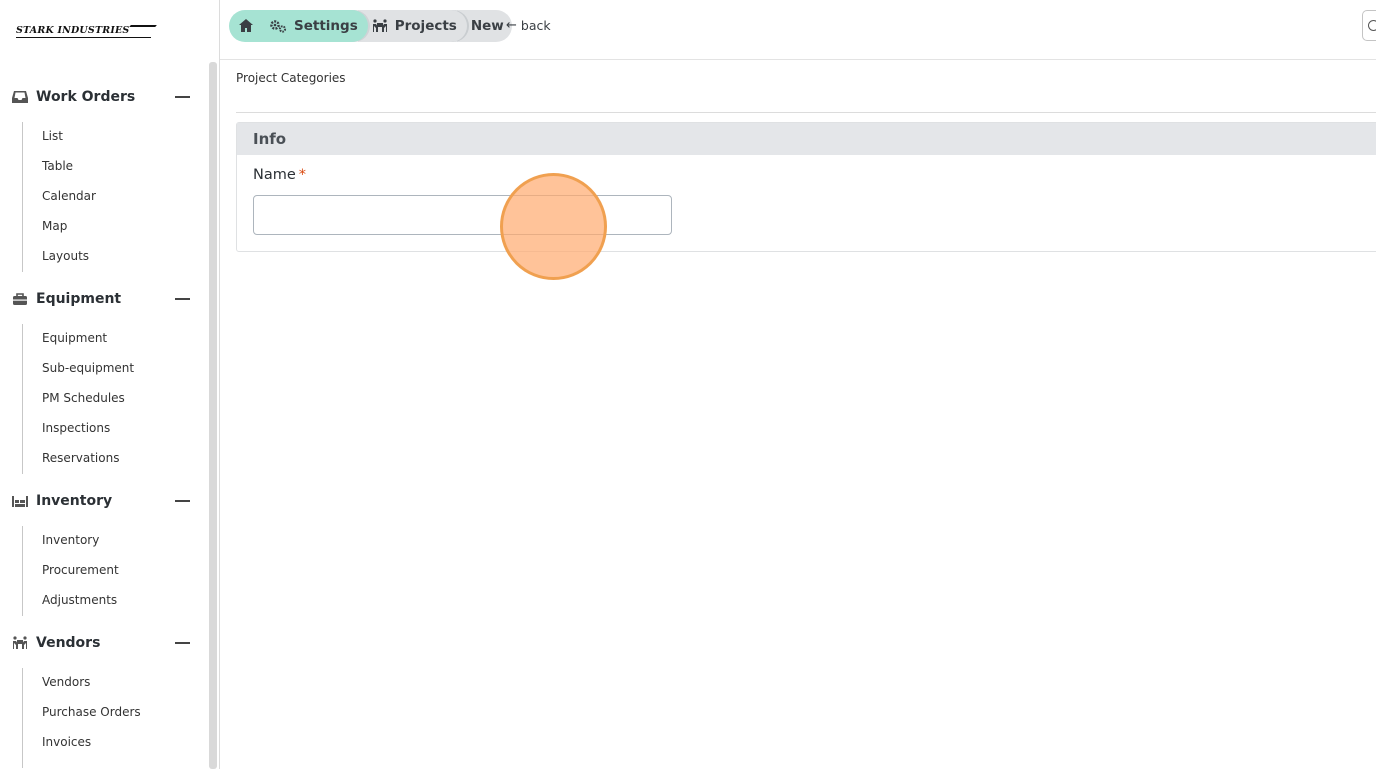 Image resolution: width=1376 pixels, height=769 pixels. Describe the element at coordinates (806, 187) in the screenshot. I see `info-card: Info Name *` at that location.